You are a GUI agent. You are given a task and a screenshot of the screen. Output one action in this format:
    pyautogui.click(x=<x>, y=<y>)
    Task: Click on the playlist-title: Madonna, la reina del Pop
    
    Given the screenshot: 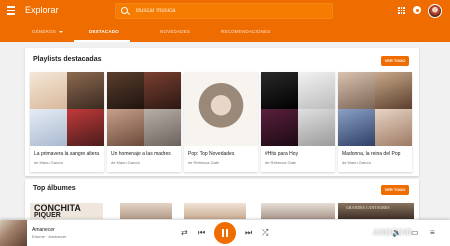 What is the action you would take?
    pyautogui.click(x=371, y=154)
    